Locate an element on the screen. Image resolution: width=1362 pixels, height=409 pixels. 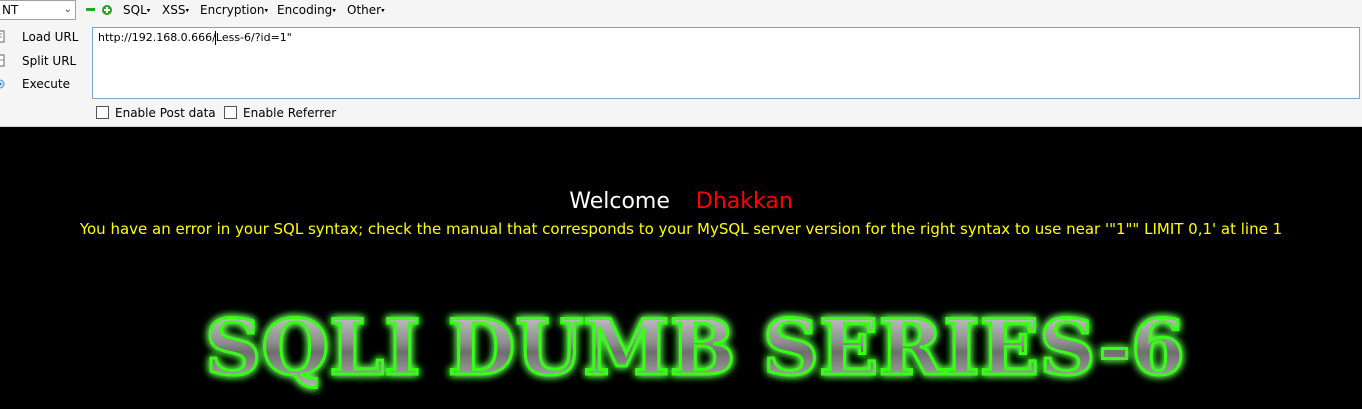
preset-dropdown-value: NT is located at coordinates (10, 10).